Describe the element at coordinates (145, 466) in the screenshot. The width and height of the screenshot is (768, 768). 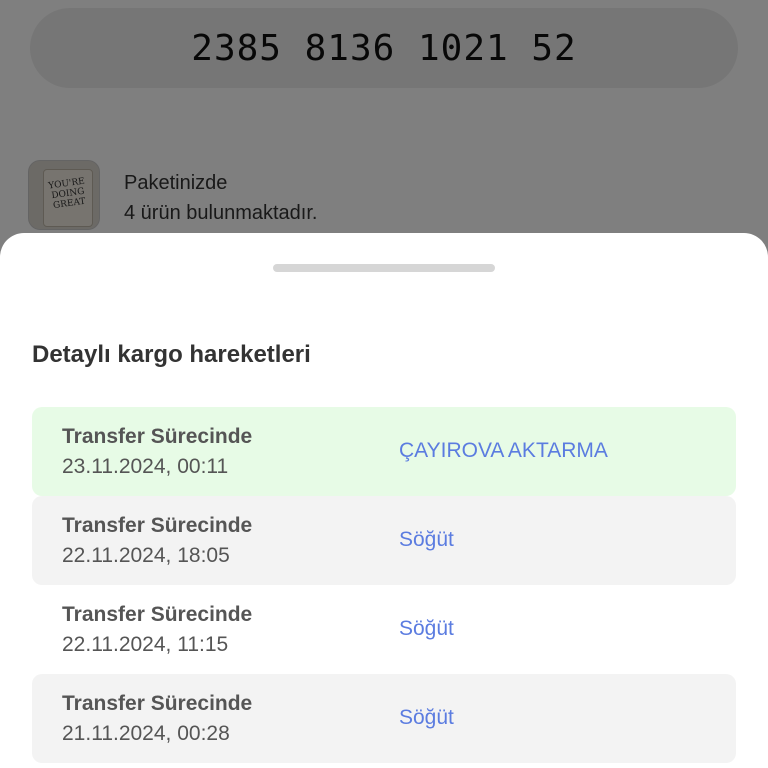
I see `movement-date: 23.11.2024, 00:11` at that location.